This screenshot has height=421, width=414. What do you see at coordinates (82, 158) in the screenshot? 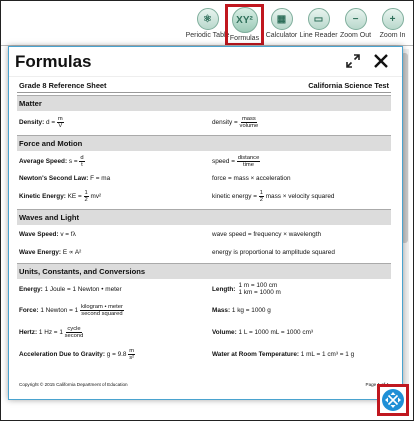
I see `speed-num: d` at bounding box center [82, 158].